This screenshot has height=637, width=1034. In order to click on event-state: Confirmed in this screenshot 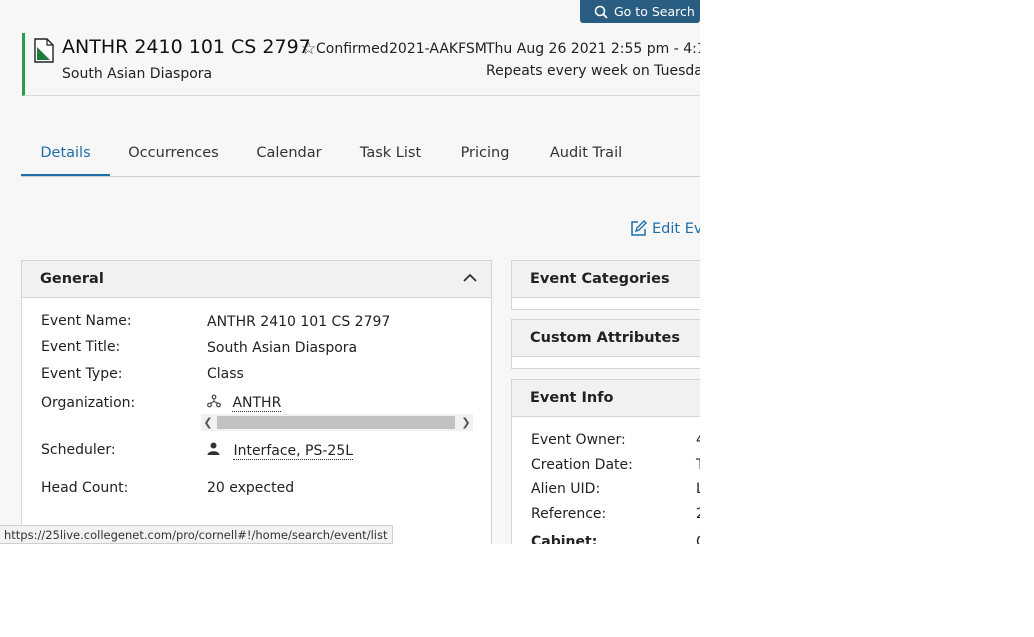, I will do `click(352, 49)`.